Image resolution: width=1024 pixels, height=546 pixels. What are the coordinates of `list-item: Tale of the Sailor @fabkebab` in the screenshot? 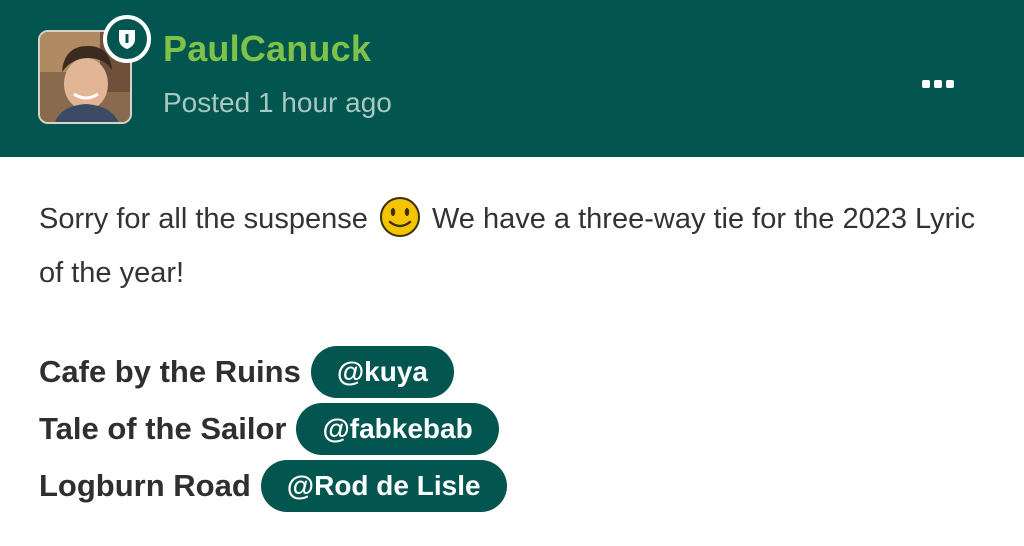 It's located at (269, 429).